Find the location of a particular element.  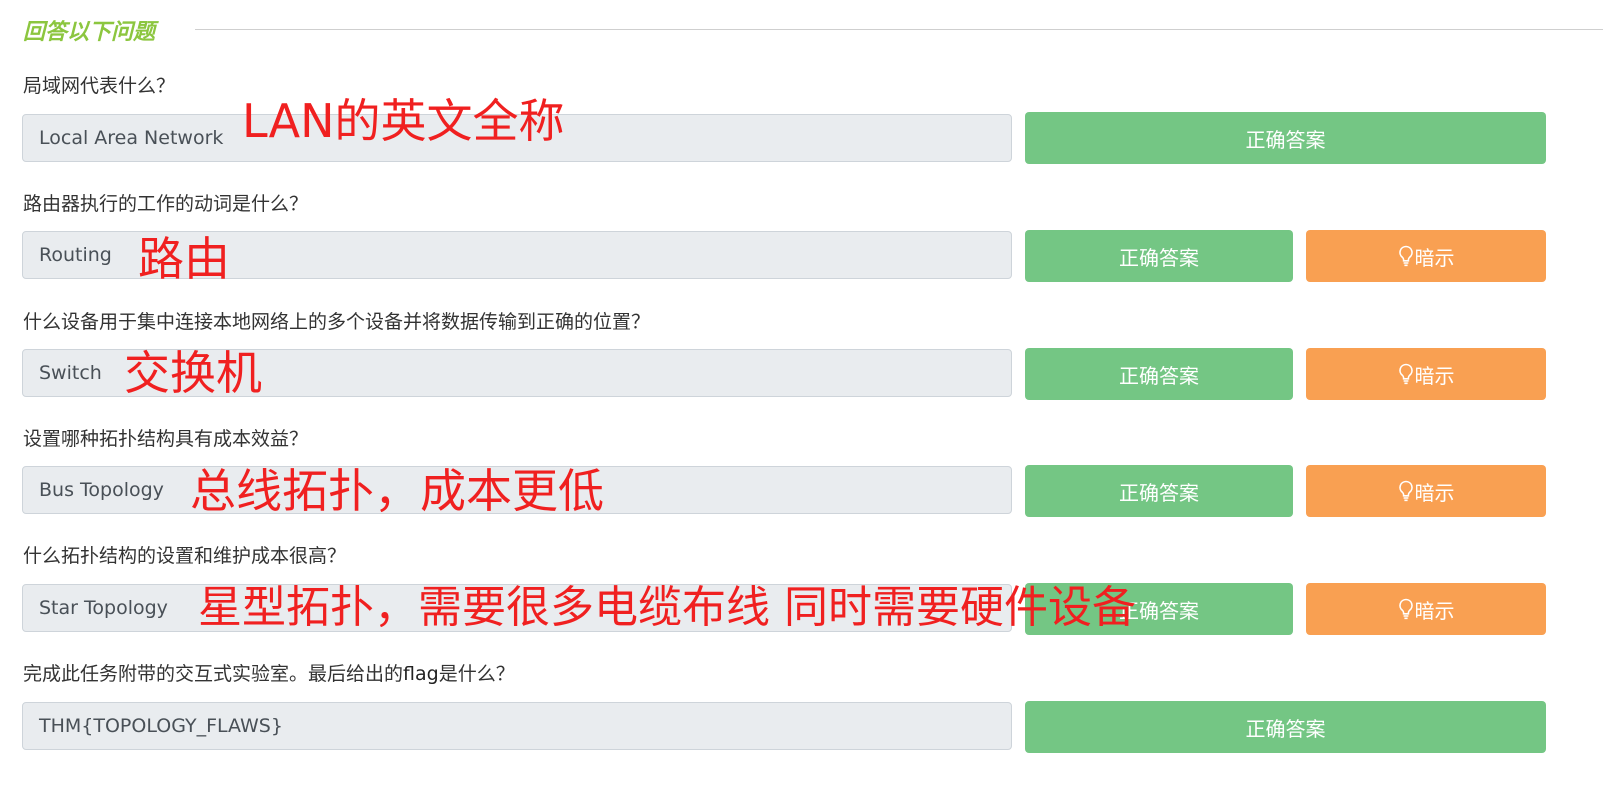

question-4-text: 设置哪种拓扑结构具有成本效益？ is located at coordinates (166, 439).